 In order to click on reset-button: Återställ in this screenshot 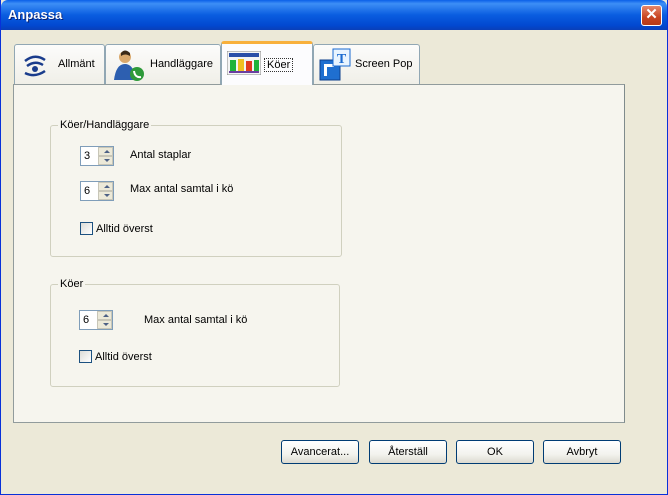, I will do `click(408, 452)`.